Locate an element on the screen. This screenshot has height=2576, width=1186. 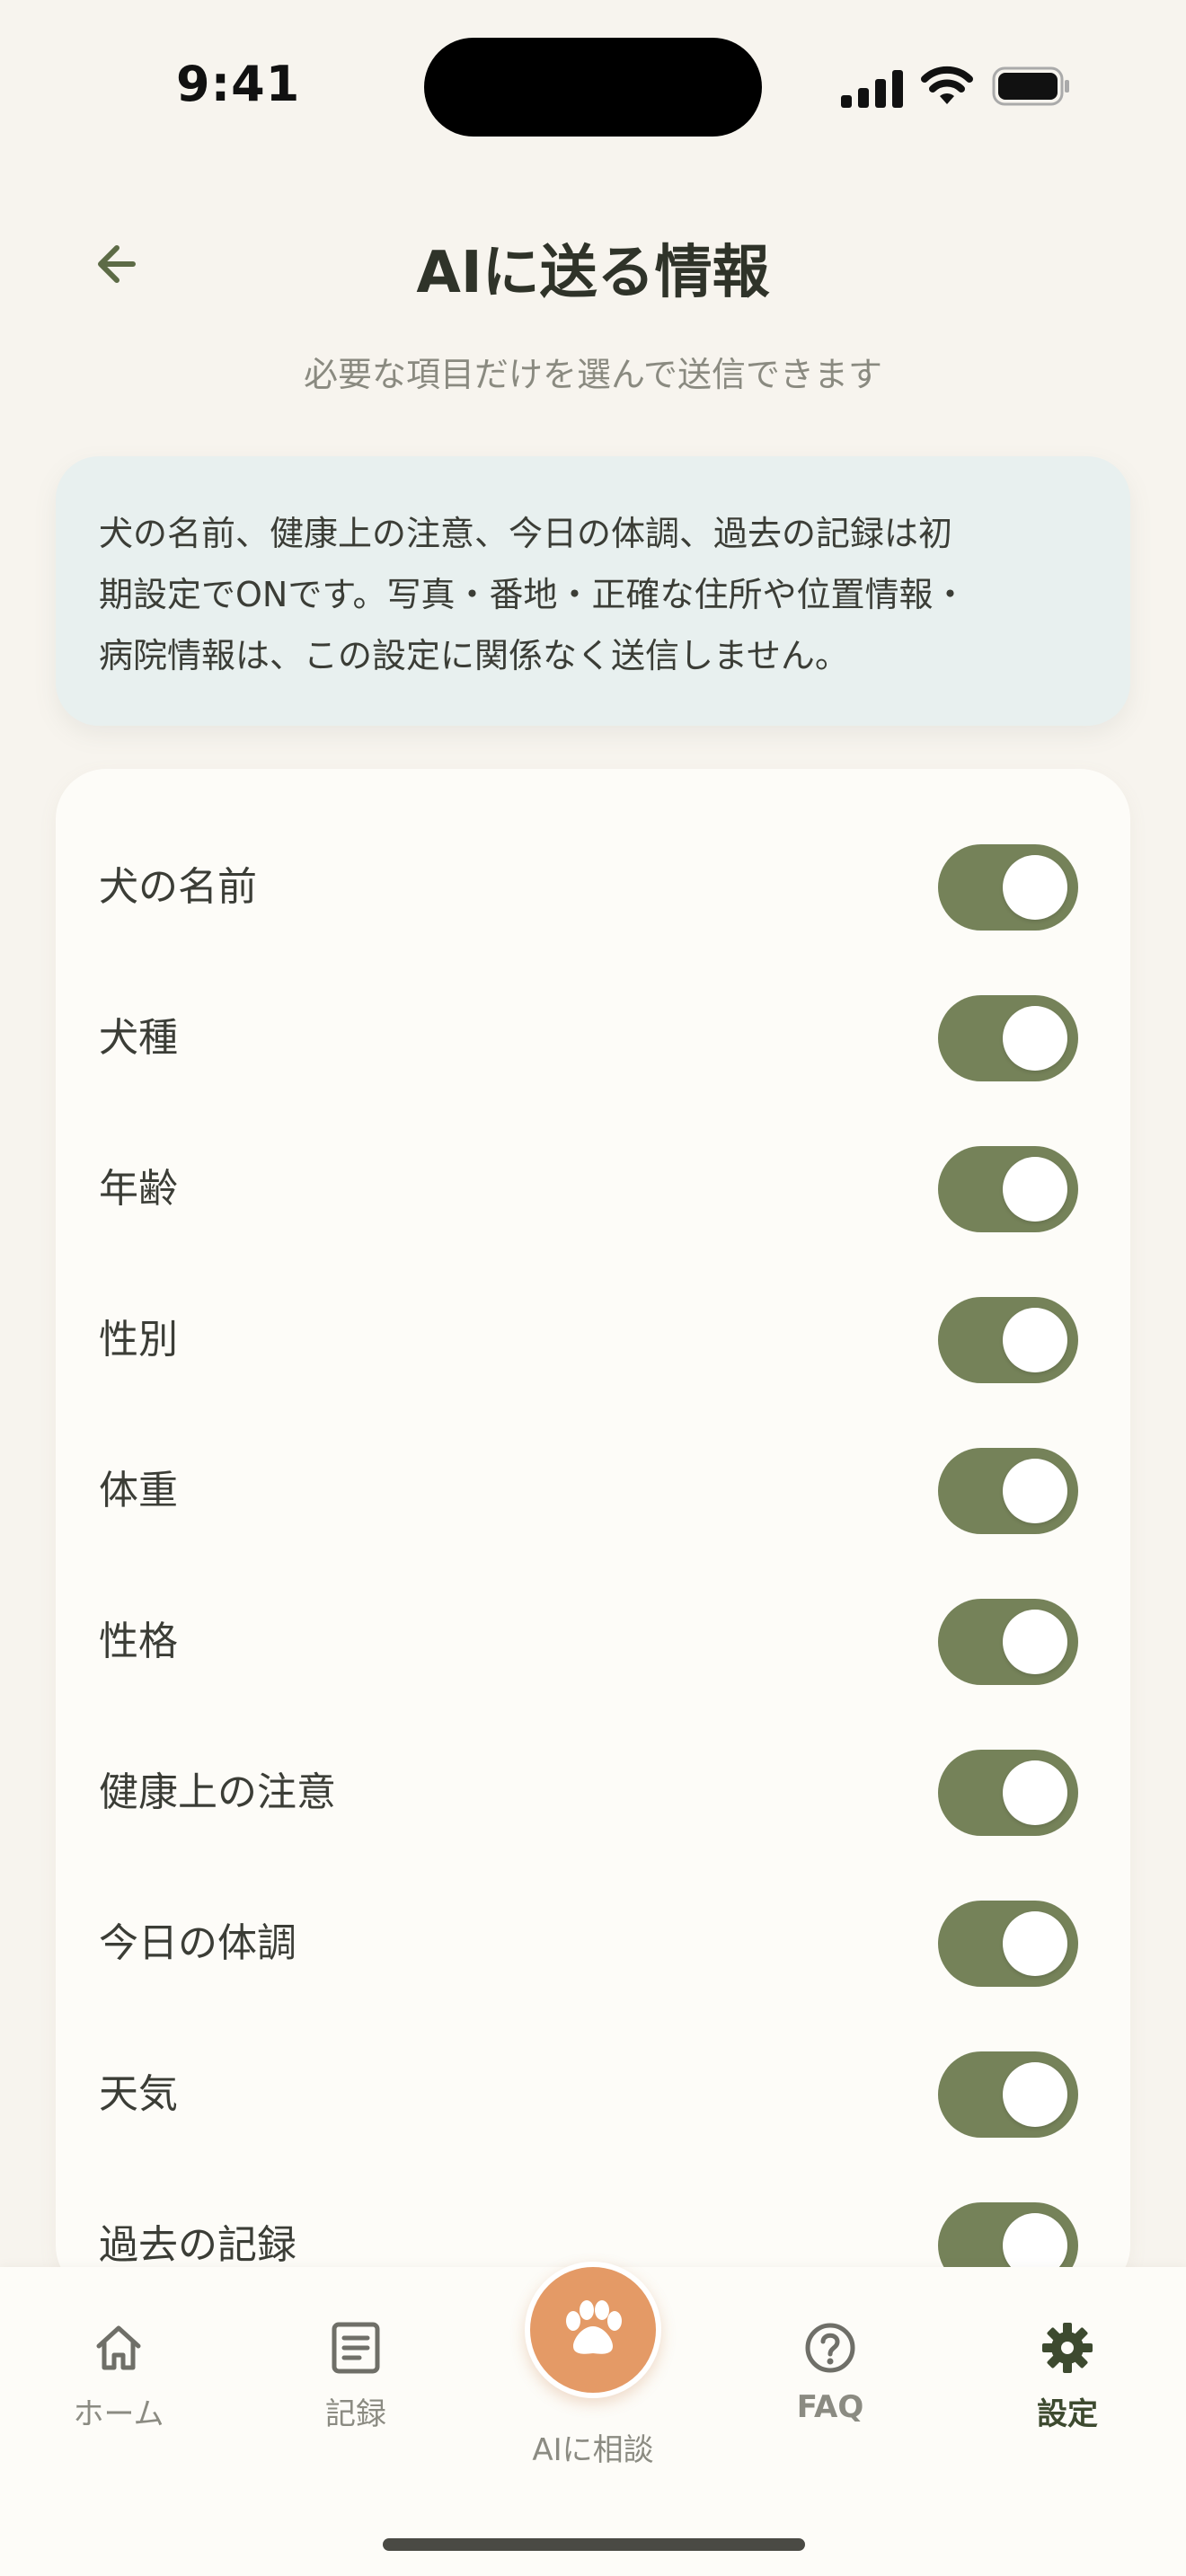
setting-row-breed: 犬種 is located at coordinates (593, 1038).